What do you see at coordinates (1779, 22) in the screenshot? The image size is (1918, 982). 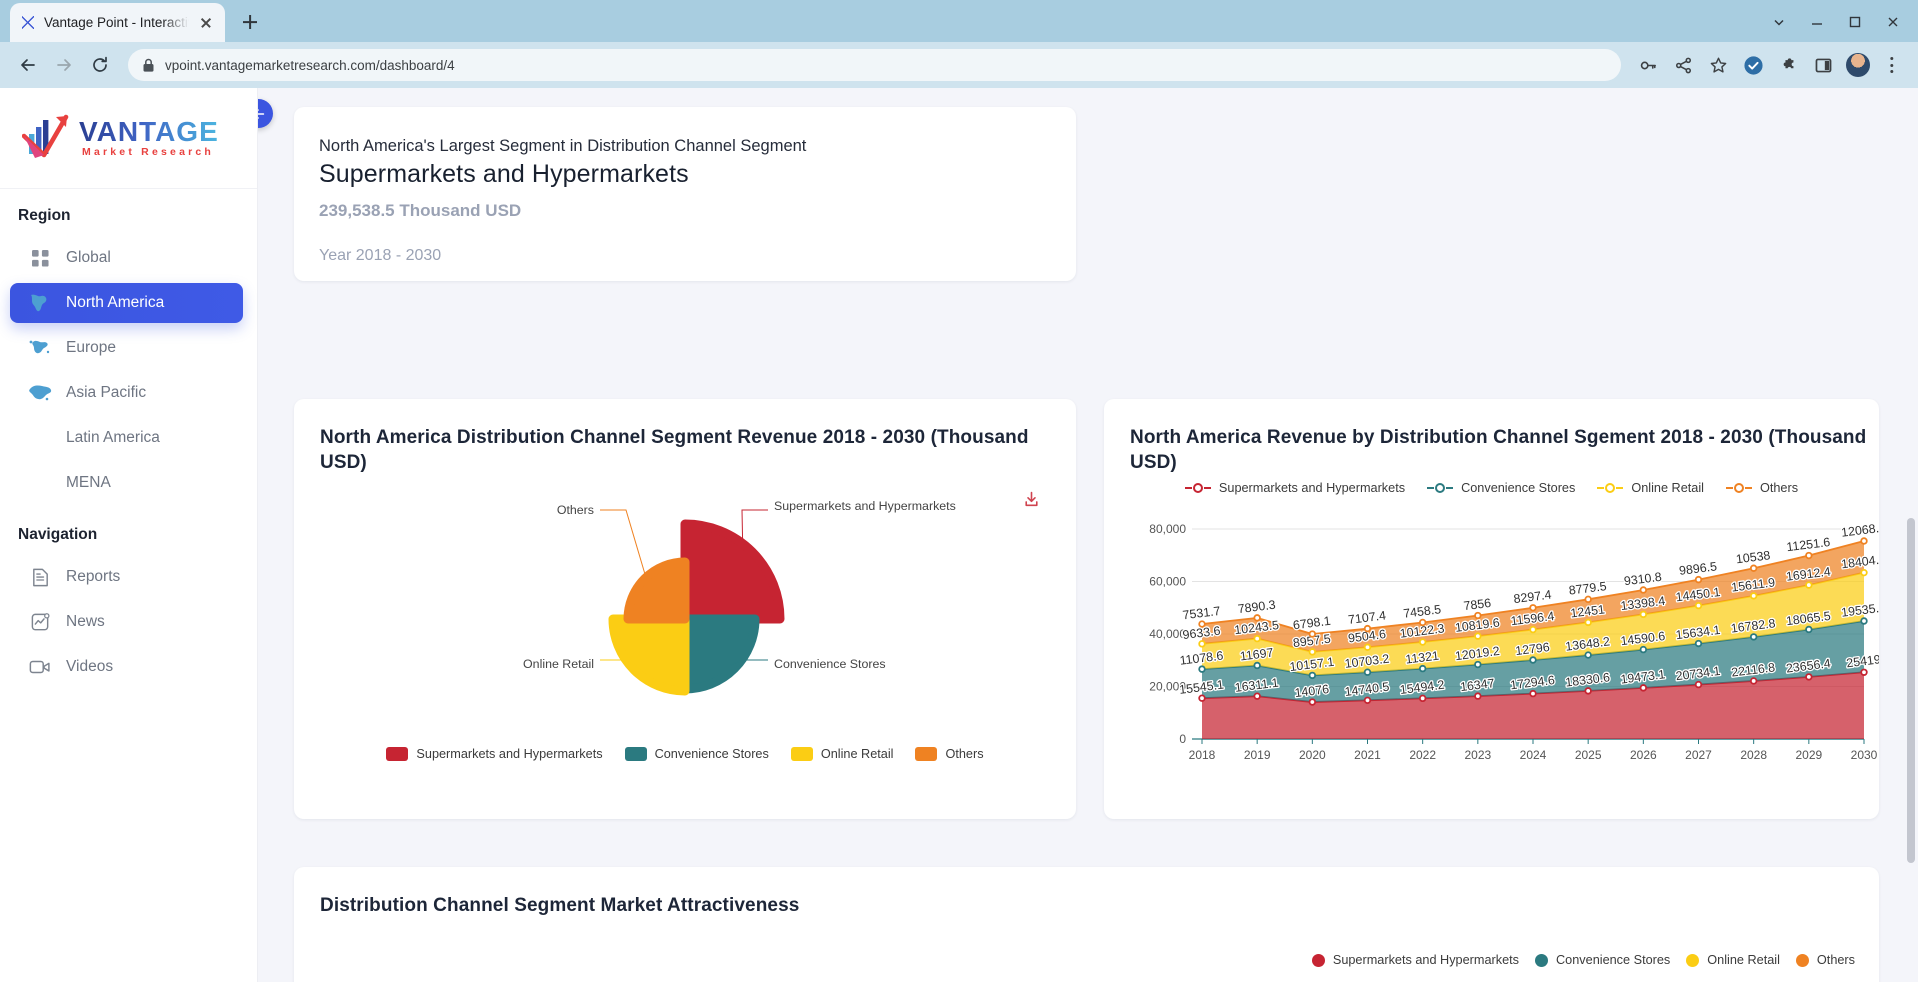 I see `tab-search-chevron-down-icon` at bounding box center [1779, 22].